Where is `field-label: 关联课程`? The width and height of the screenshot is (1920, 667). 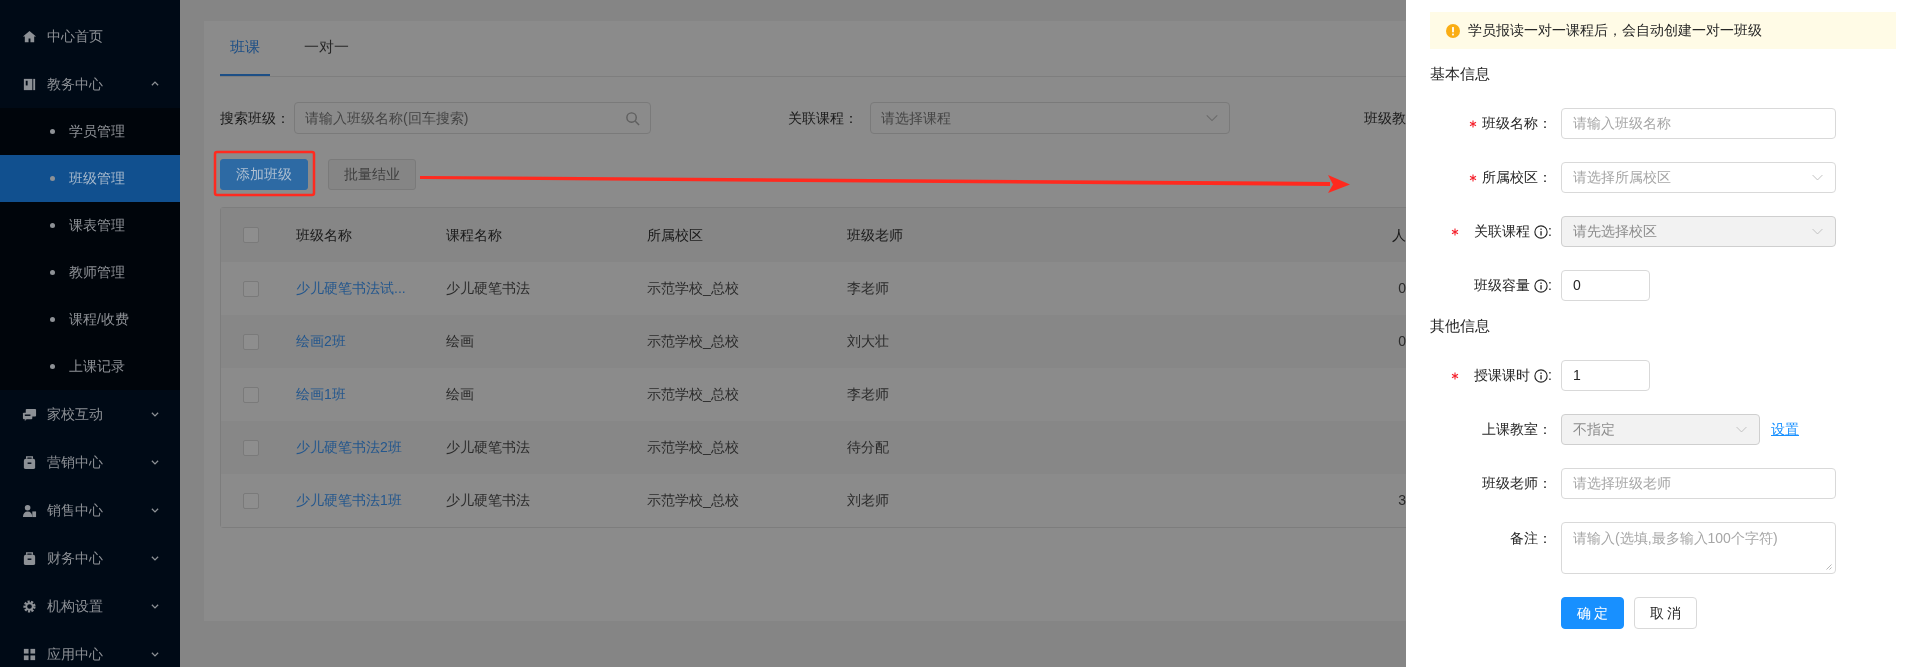
field-label: 关联课程 is located at coordinates (1502, 231).